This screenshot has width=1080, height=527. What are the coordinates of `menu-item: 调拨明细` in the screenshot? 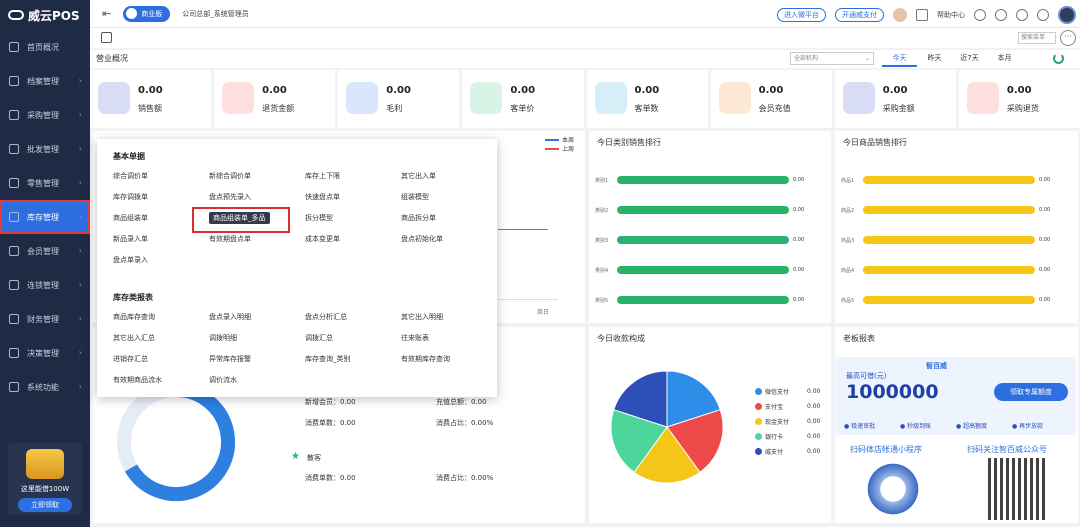 It's located at (257, 338).